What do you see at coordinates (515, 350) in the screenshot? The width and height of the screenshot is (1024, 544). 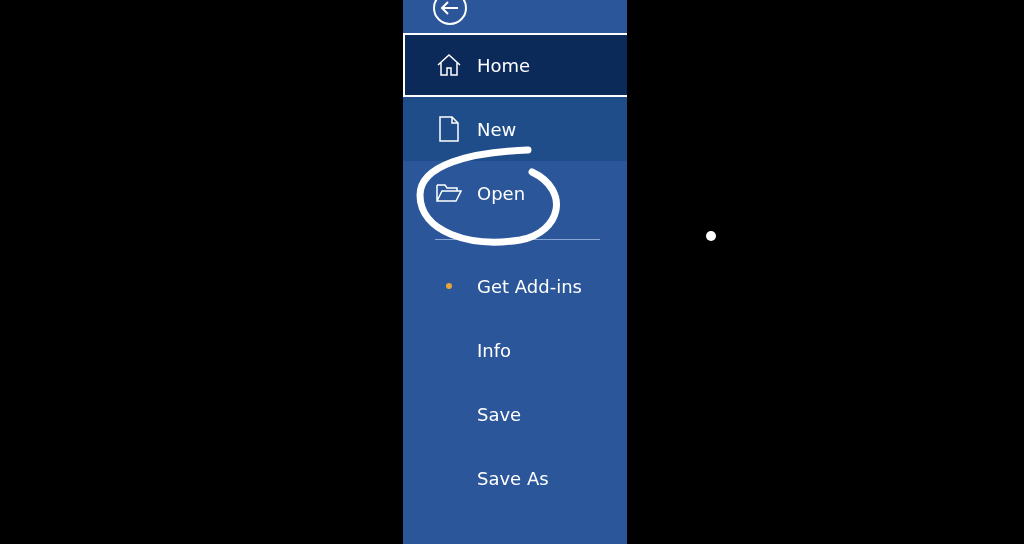 I see `menu-item: Info` at bounding box center [515, 350].